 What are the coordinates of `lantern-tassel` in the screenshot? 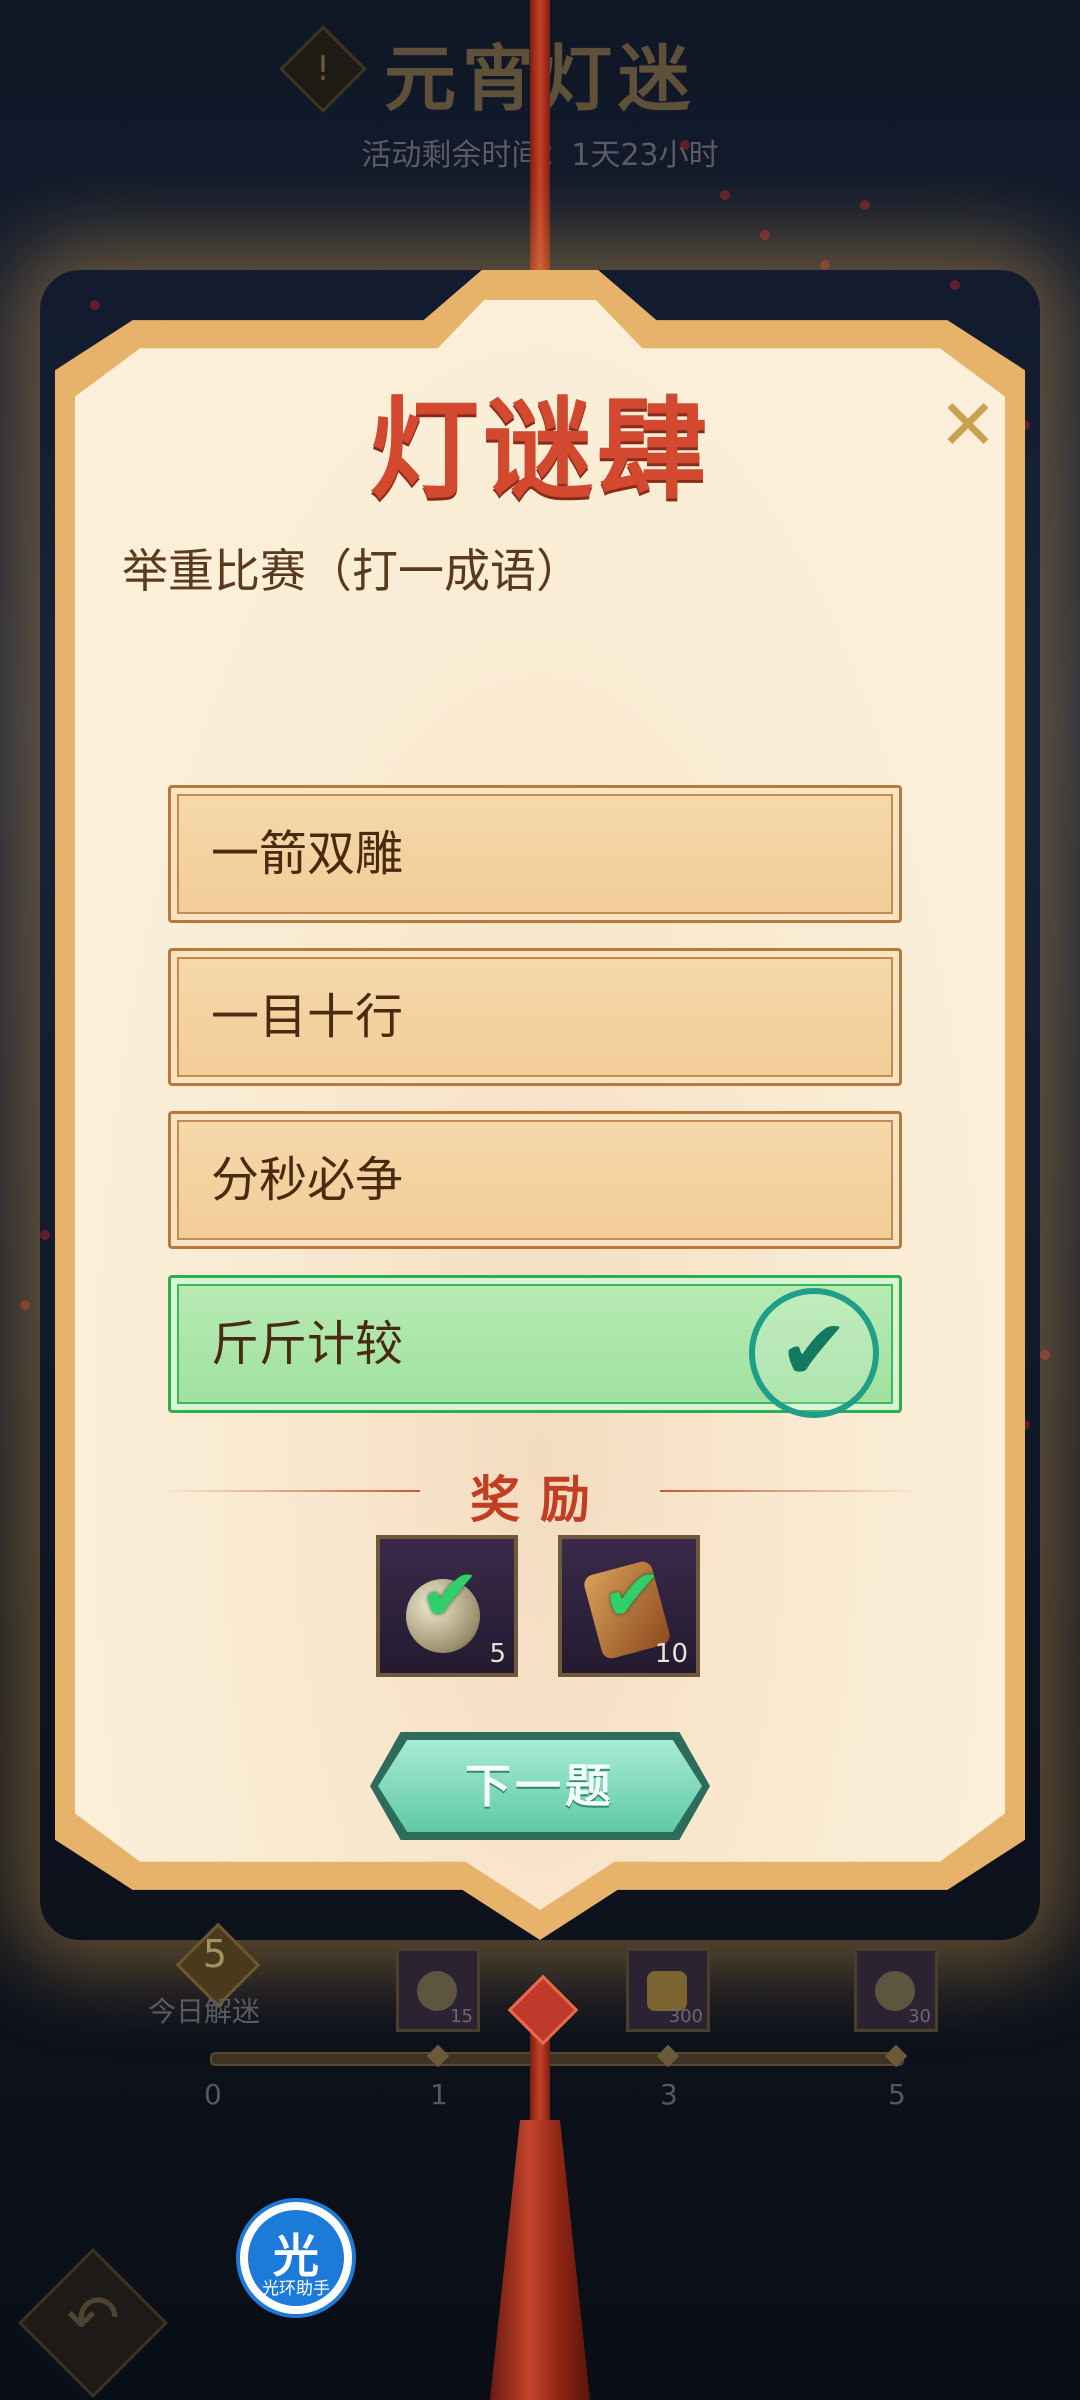 It's located at (540, 2260).